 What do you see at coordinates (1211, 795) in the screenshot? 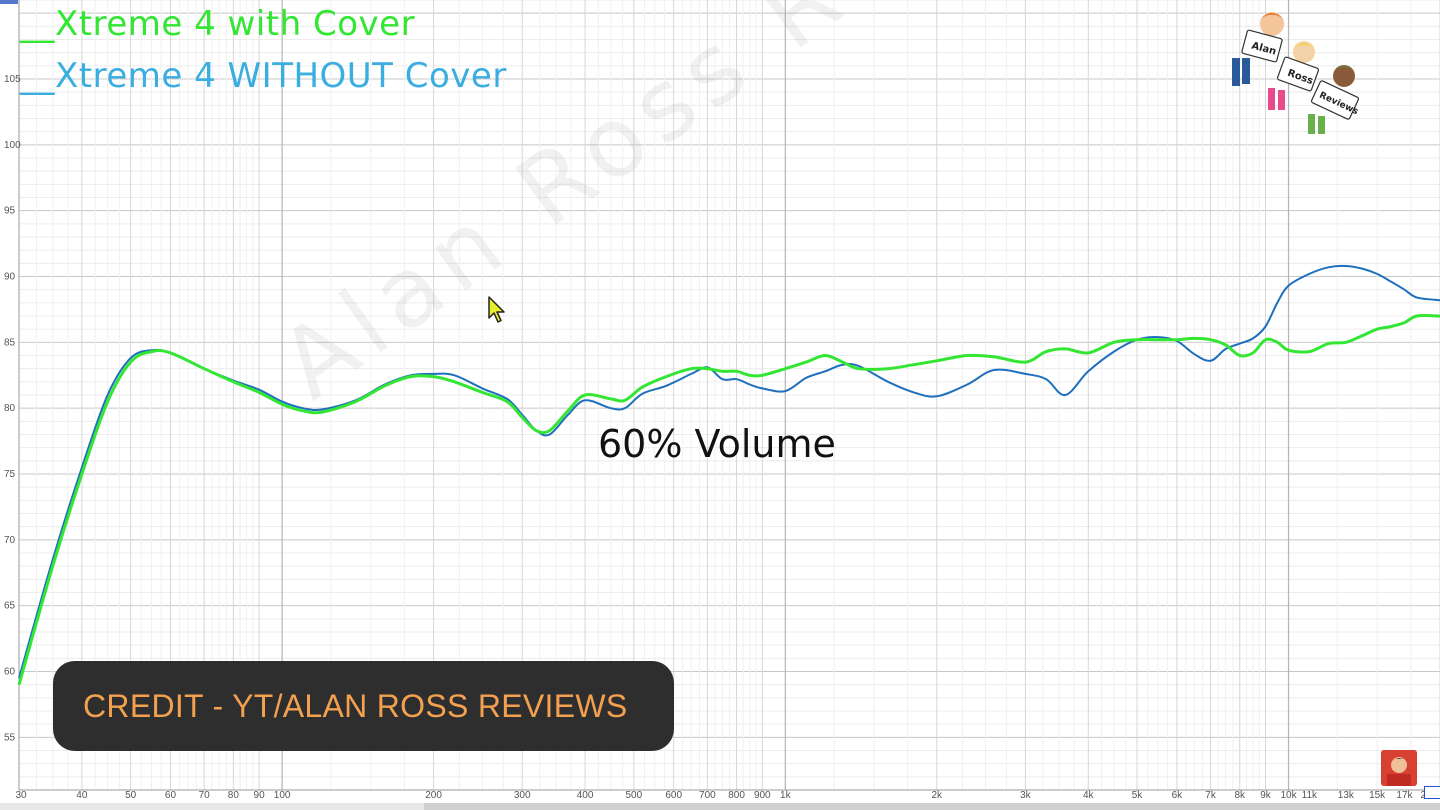
I see `x-tick-label: 7k` at bounding box center [1211, 795].